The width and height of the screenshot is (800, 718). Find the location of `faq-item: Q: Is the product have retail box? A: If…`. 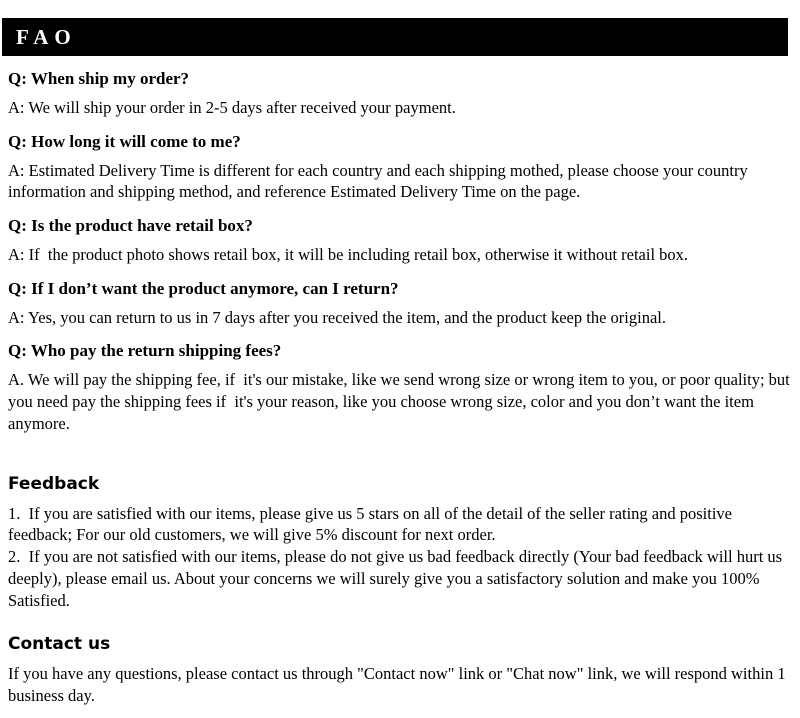

faq-item: Q: Is the product have retail box? A: If… is located at coordinates (399, 241).